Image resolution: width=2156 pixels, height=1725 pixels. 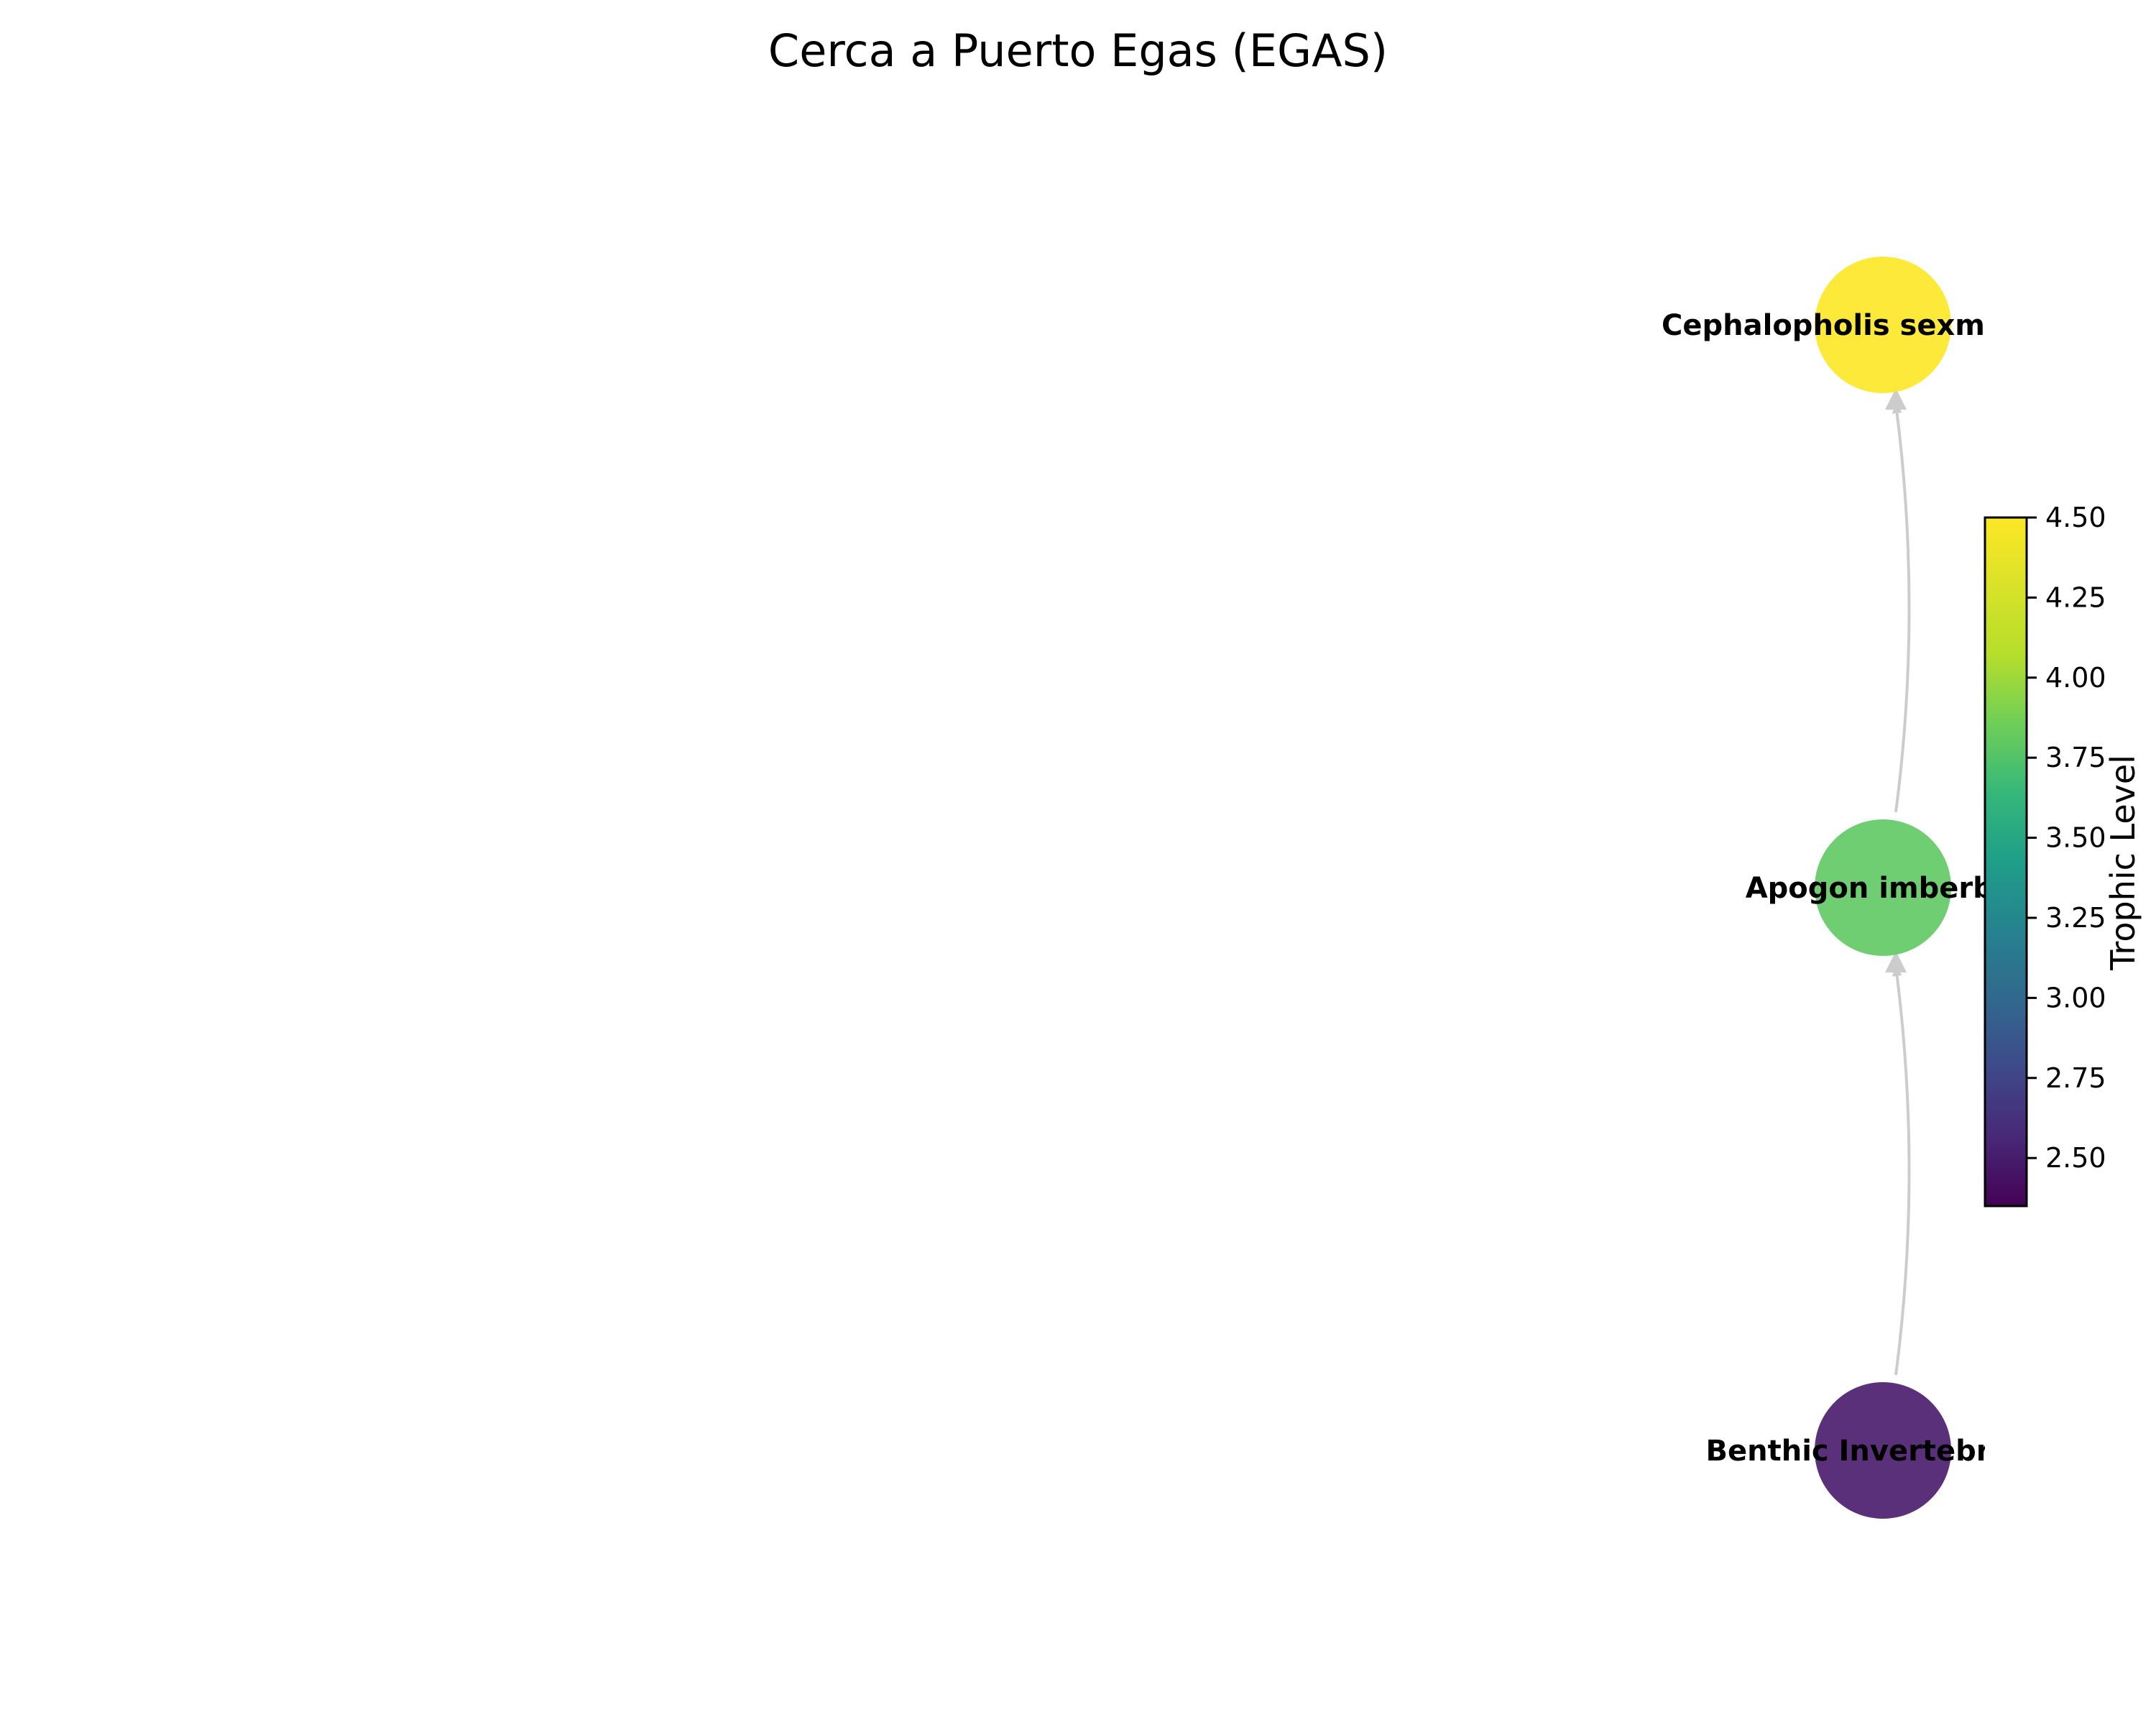 I want to click on colorbar-tick-label: 4.00, so click(x=2075, y=678).